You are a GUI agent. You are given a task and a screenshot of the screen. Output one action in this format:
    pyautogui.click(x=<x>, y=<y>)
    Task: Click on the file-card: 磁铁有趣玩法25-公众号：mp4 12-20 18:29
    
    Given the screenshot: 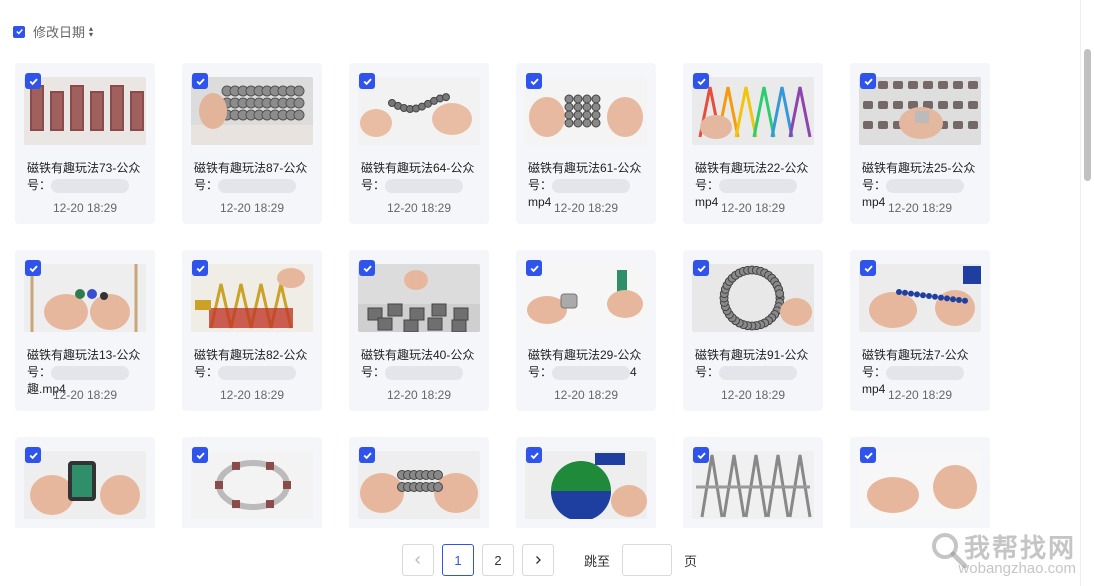 What is the action you would take?
    pyautogui.click(x=920, y=143)
    